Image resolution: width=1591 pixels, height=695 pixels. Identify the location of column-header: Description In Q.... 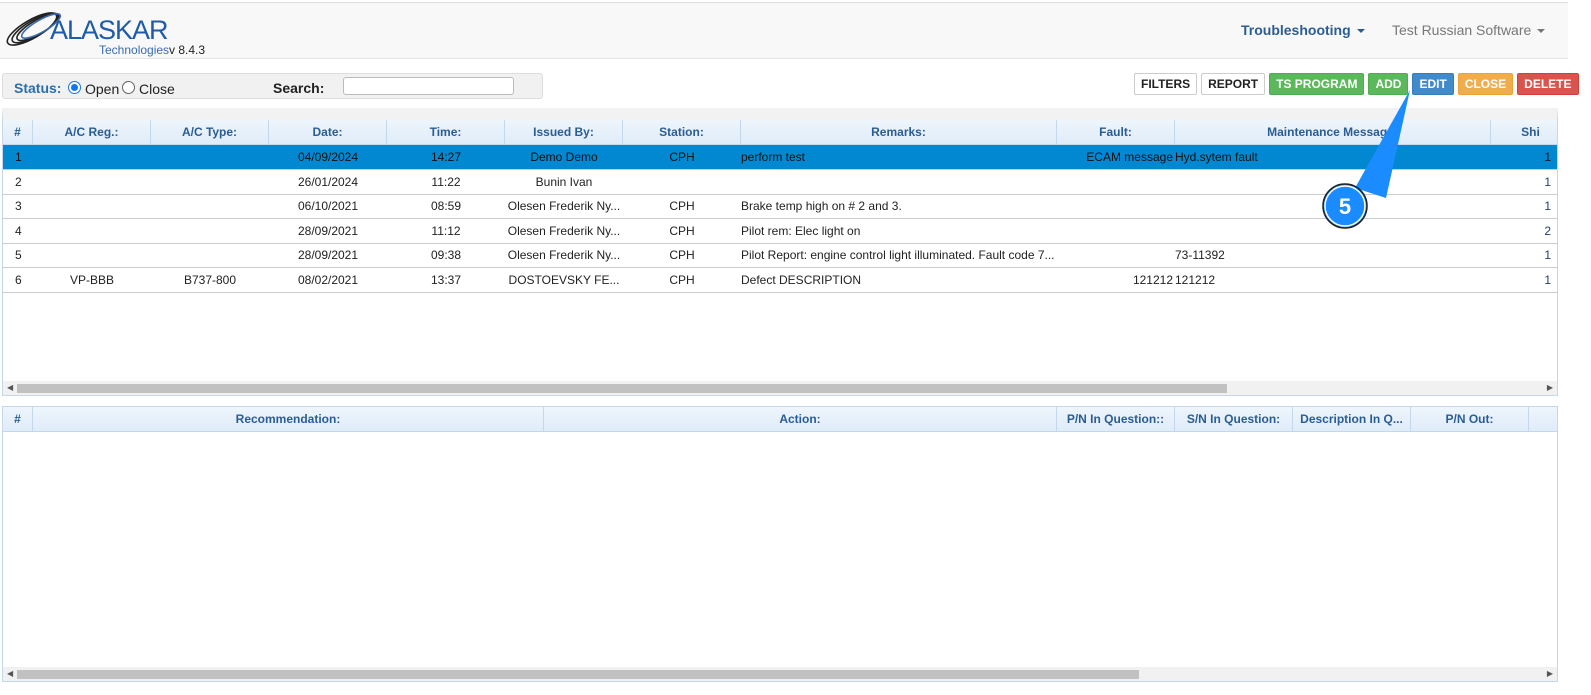
(1352, 419).